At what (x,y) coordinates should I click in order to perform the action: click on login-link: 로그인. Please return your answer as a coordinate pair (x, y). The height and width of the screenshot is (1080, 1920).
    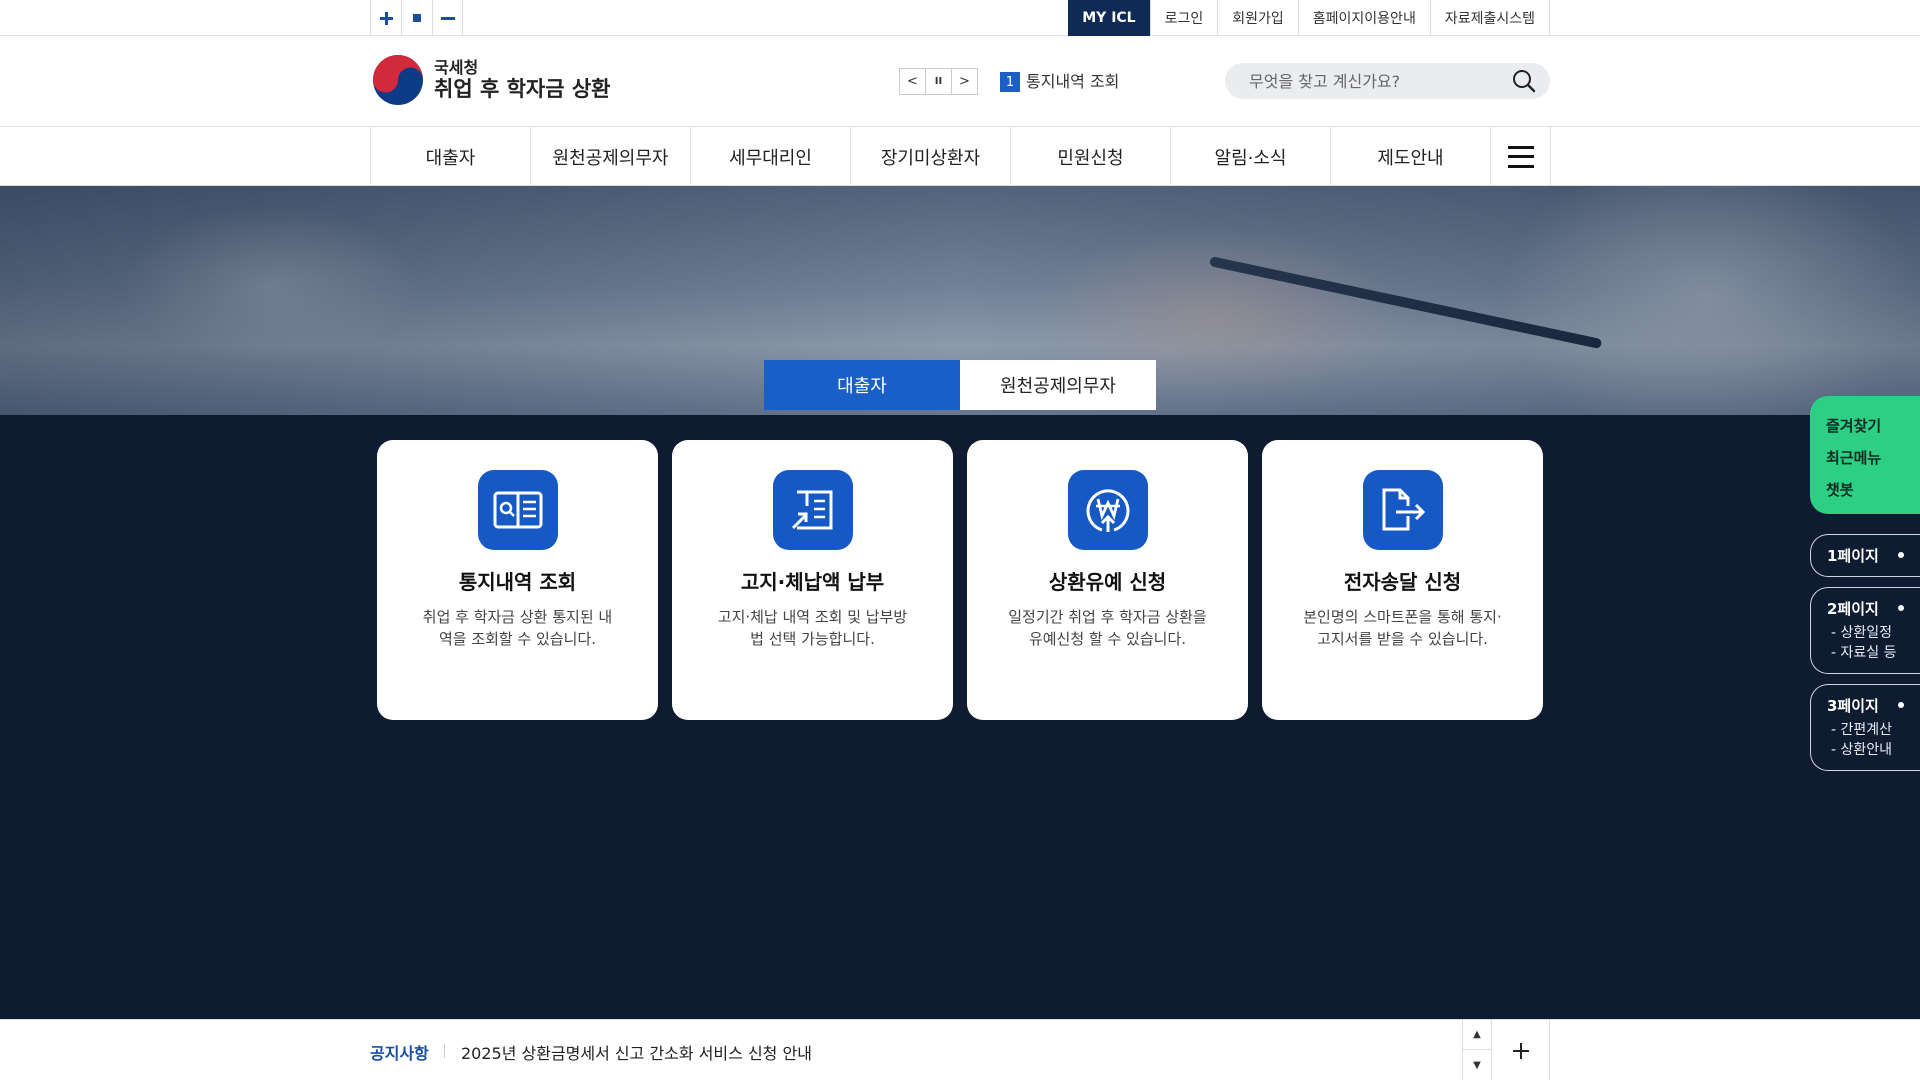
    Looking at the image, I should click on (1183, 18).